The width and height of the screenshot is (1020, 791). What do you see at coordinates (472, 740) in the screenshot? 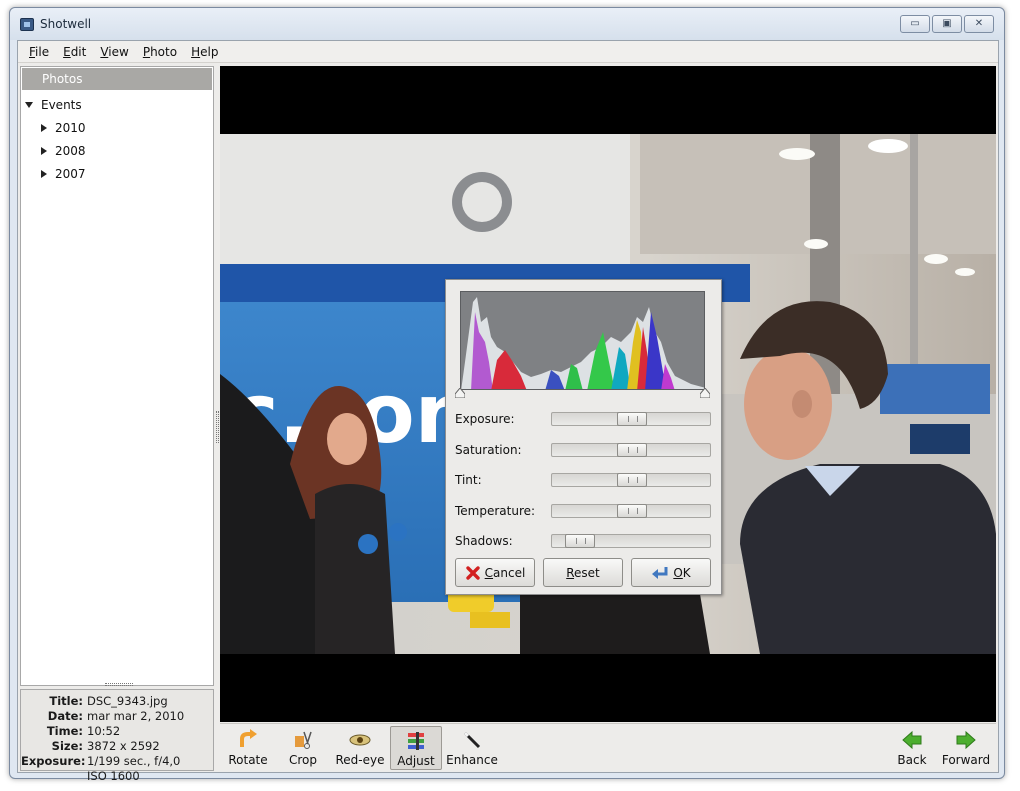
I see `magic-wand-icon` at bounding box center [472, 740].